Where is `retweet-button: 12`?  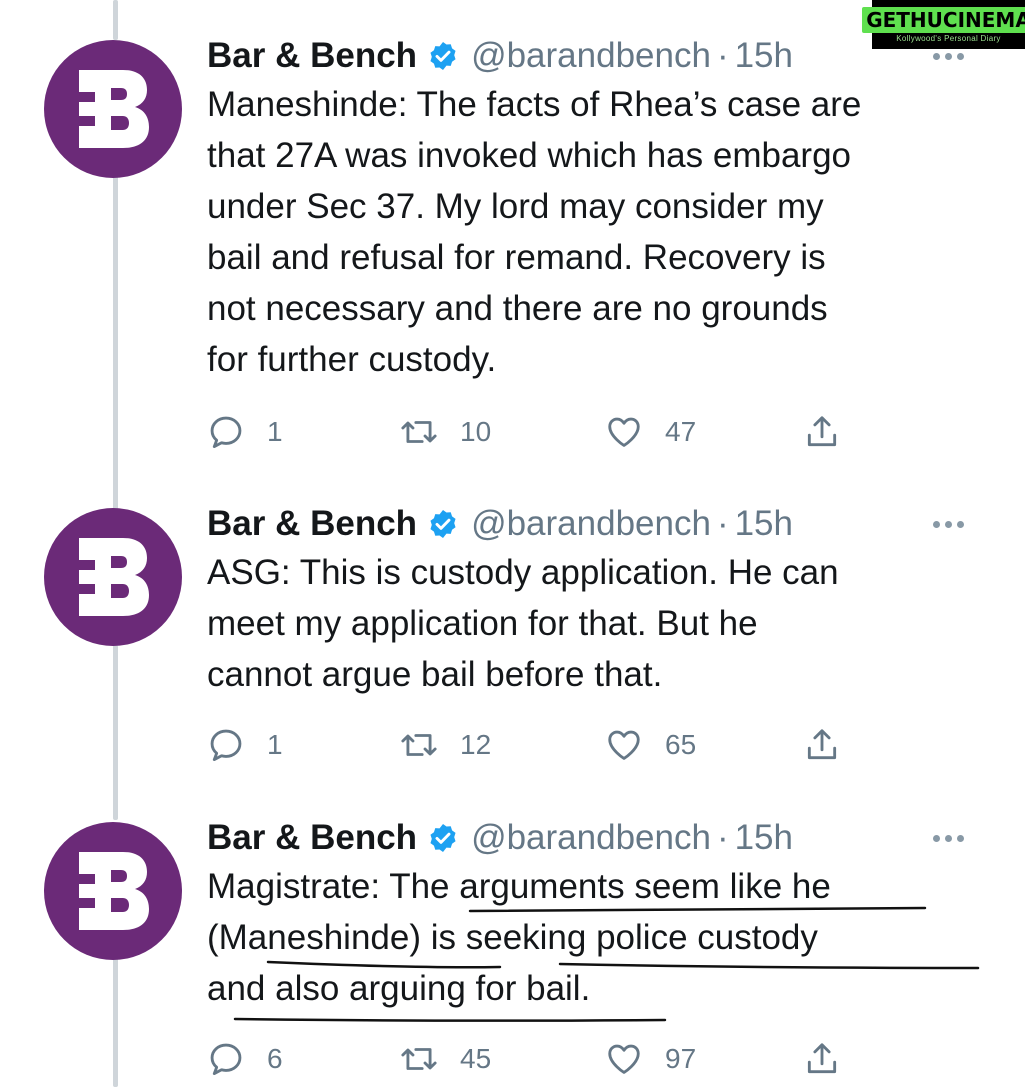
retweet-button: 12 is located at coordinates (445, 745).